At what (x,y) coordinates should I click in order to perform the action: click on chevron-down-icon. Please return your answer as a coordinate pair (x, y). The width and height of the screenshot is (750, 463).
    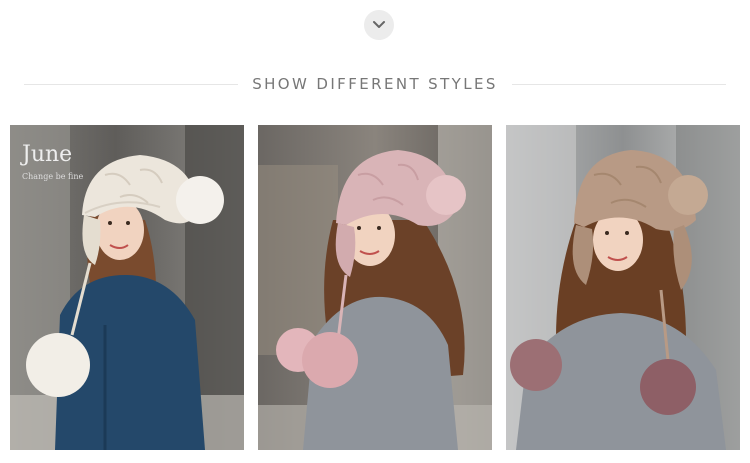
    Looking at the image, I should click on (379, 24).